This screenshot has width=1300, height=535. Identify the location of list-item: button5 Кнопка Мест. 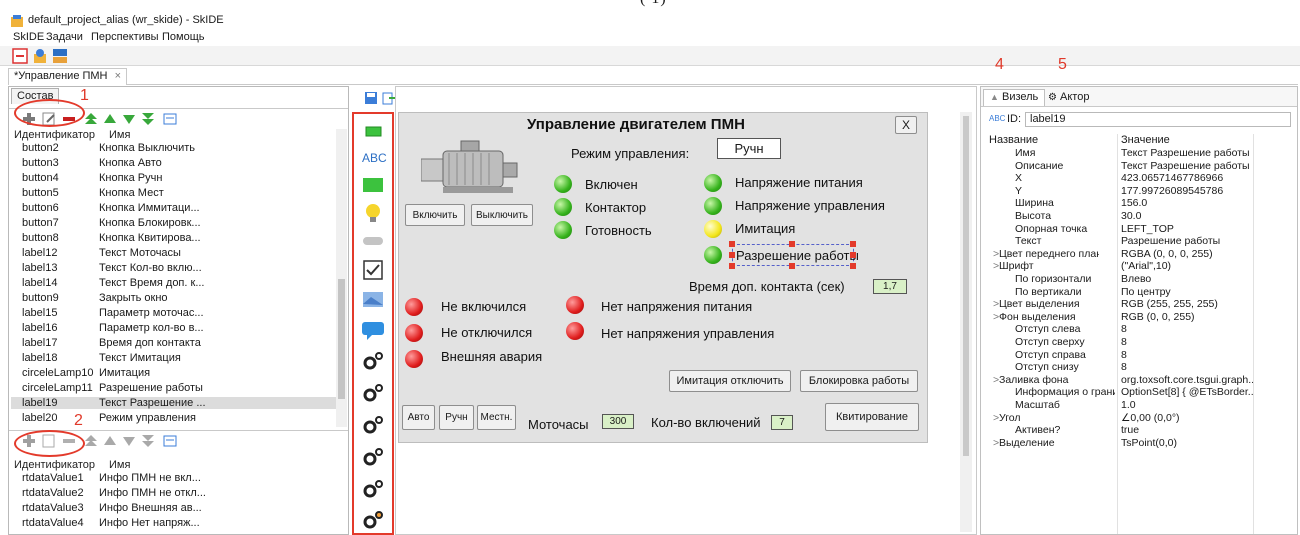
(174, 193).